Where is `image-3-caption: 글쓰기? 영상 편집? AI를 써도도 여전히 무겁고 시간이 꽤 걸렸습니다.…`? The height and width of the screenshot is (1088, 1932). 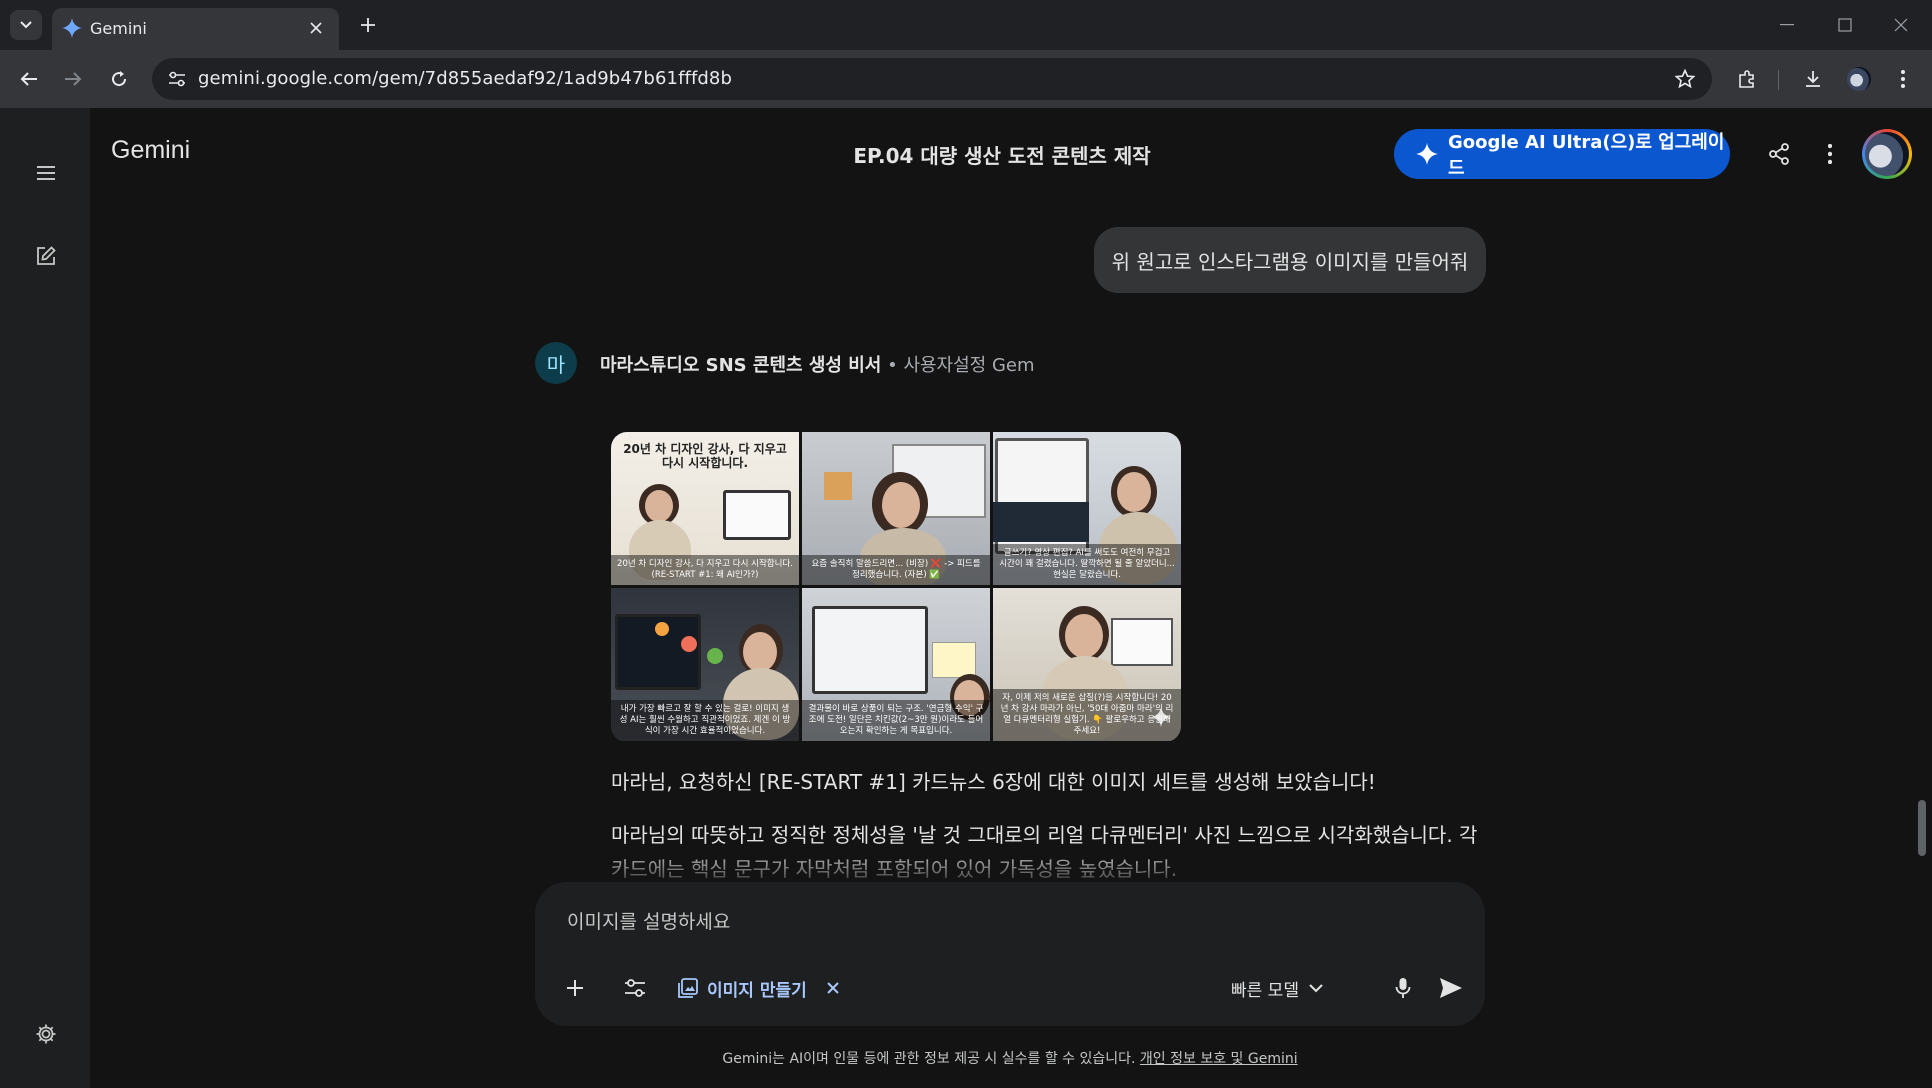 image-3-caption: 글쓰기? 영상 편집? AI를 써도도 여전히 무겁고 시간이 꽤 걸렸습니다.… is located at coordinates (1087, 564).